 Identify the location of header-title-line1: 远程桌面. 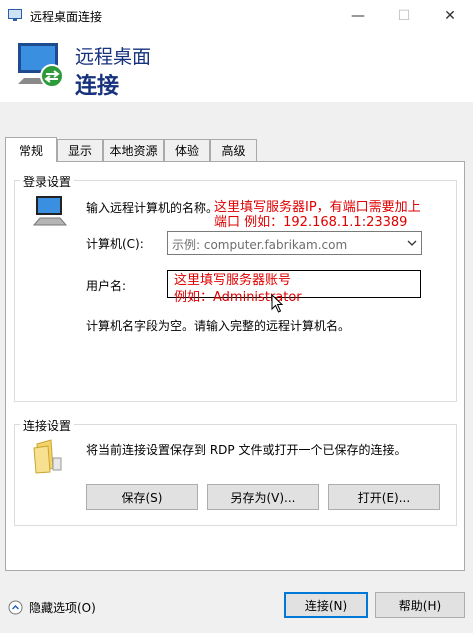
(113, 57).